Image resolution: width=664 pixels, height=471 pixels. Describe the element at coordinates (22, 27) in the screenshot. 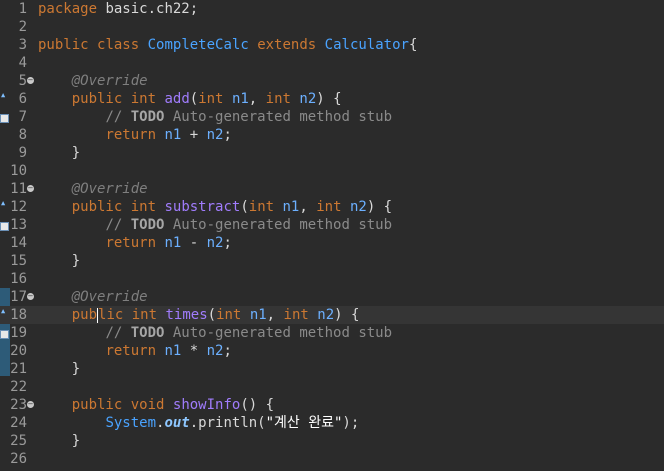

I see `line-number: 2` at that location.